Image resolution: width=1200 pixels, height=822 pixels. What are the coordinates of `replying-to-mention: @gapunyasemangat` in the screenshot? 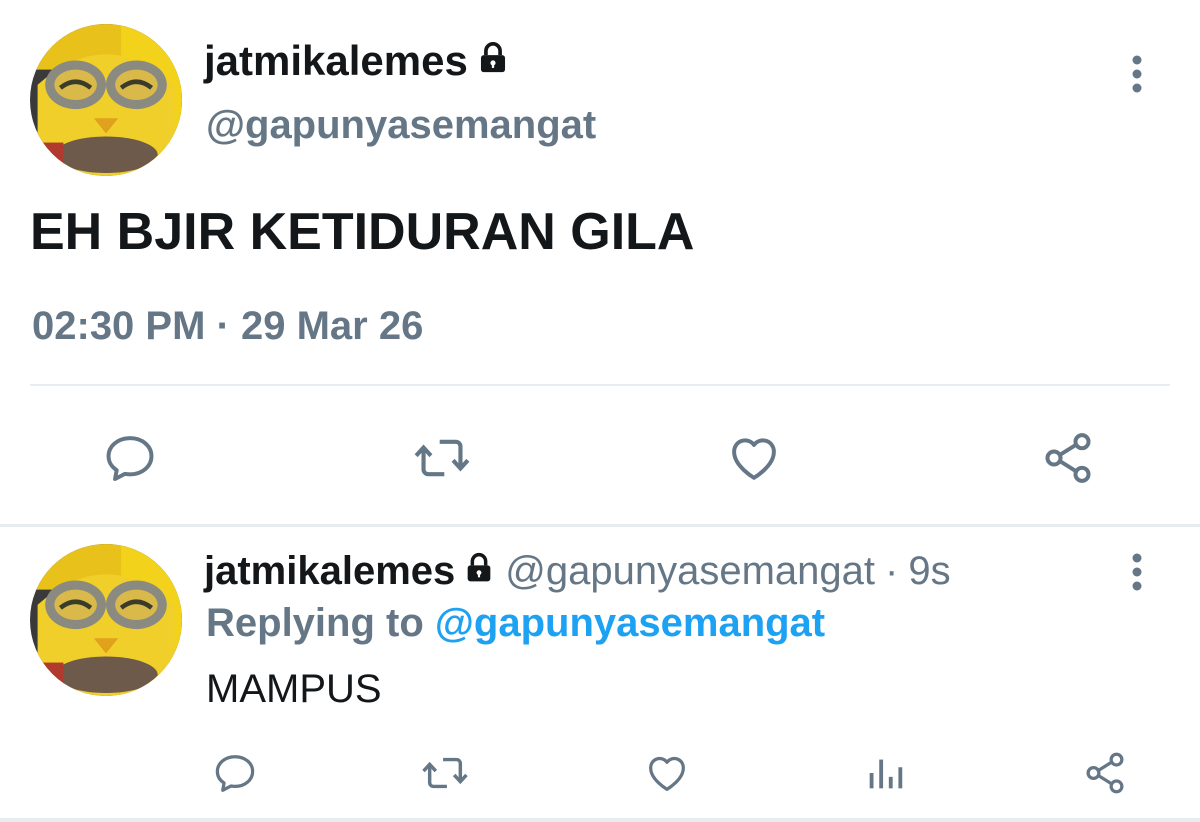 It's located at (630, 623).